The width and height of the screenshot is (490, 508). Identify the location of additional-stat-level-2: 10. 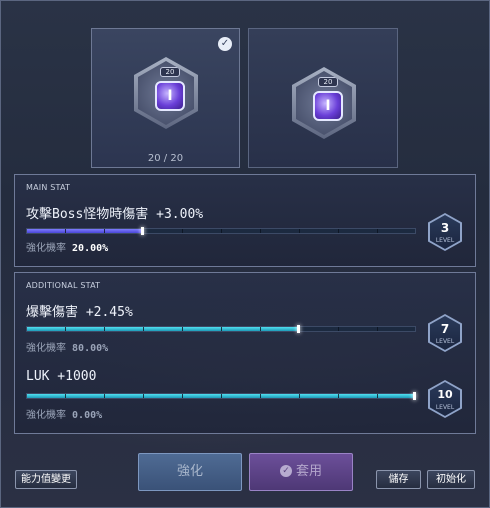
(445, 394).